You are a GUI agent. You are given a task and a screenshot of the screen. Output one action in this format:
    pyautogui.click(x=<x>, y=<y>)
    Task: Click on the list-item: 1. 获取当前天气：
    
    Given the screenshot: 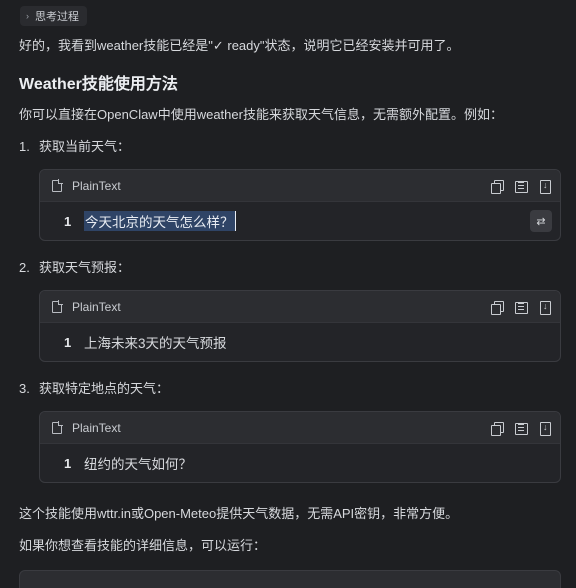 What is the action you would take?
    pyautogui.click(x=74, y=147)
    